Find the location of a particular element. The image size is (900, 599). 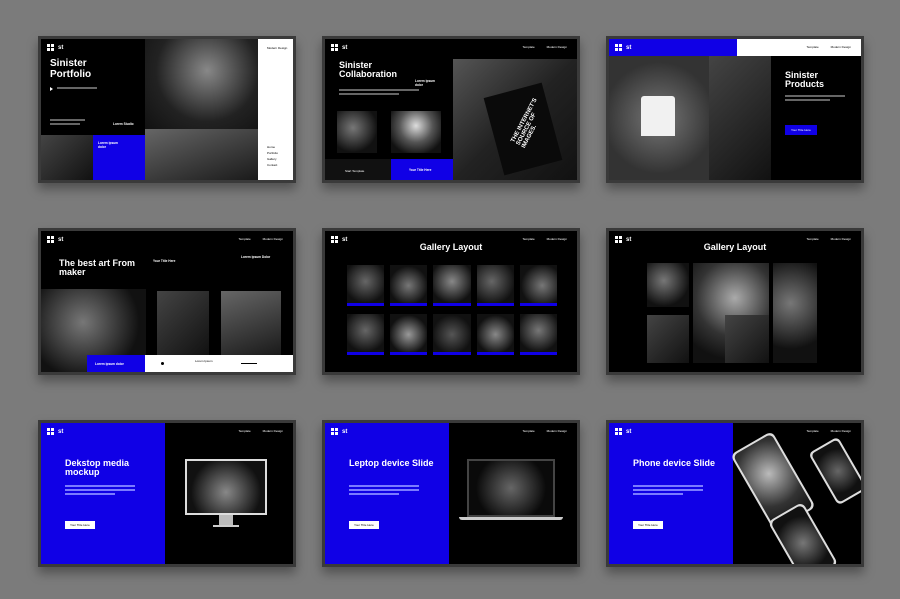

photo-interior is located at coordinates (183, 323).